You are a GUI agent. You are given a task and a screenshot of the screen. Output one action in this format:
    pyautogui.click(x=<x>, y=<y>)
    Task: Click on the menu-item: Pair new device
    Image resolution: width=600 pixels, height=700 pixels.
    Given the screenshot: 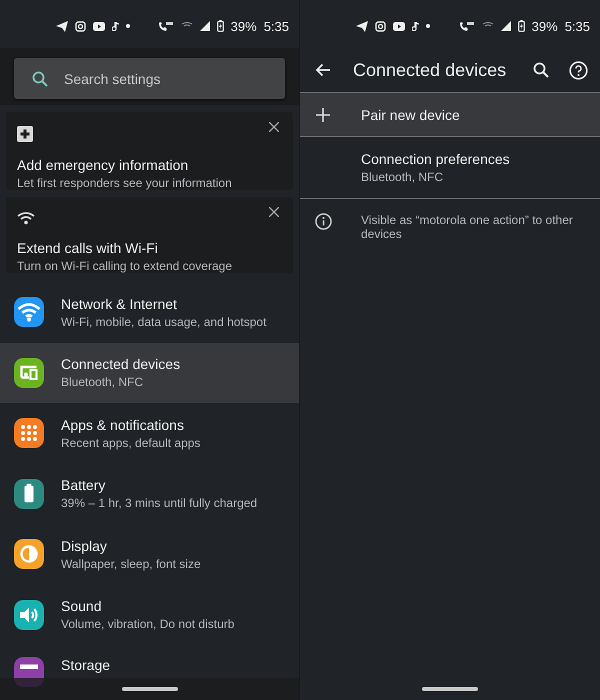 What is the action you would take?
    pyautogui.click(x=450, y=114)
    